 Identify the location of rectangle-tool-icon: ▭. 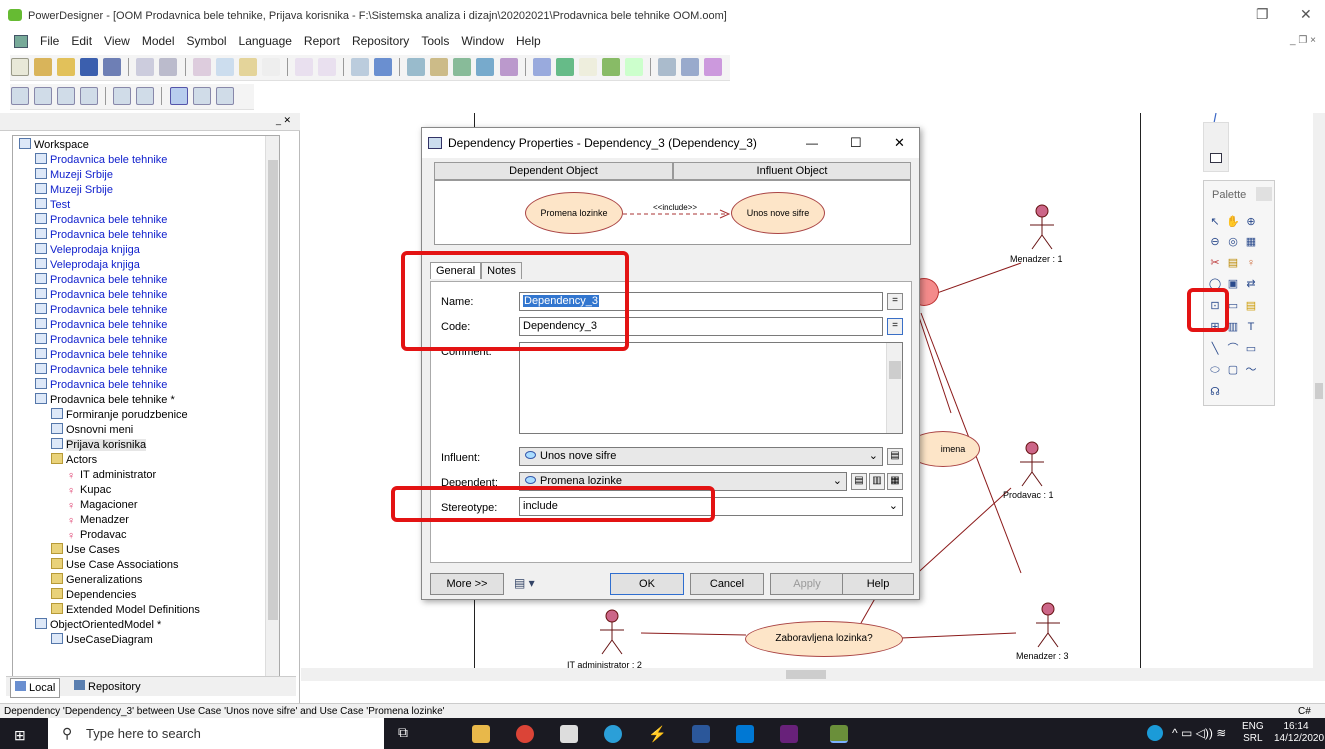
(1251, 349).